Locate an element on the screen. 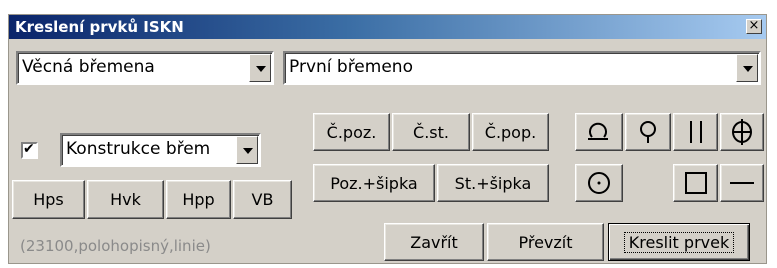 This screenshot has height=268, width=777. take-button: Převzít is located at coordinates (545, 242).